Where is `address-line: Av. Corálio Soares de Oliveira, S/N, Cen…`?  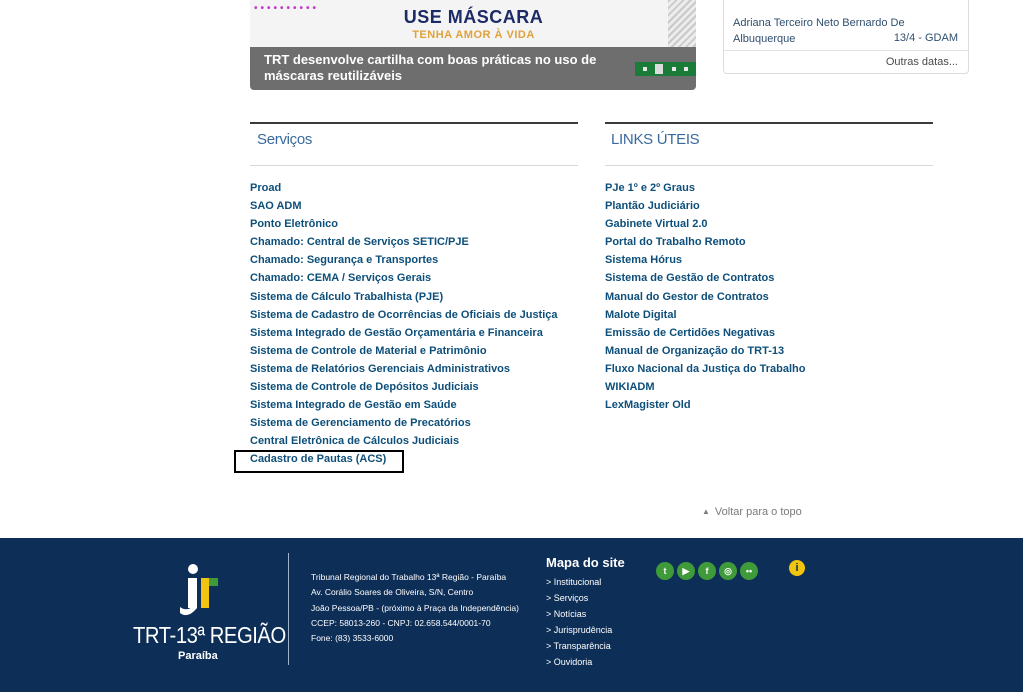 address-line: Av. Corálio Soares de Oliveira, S/N, Cen… is located at coordinates (392, 592).